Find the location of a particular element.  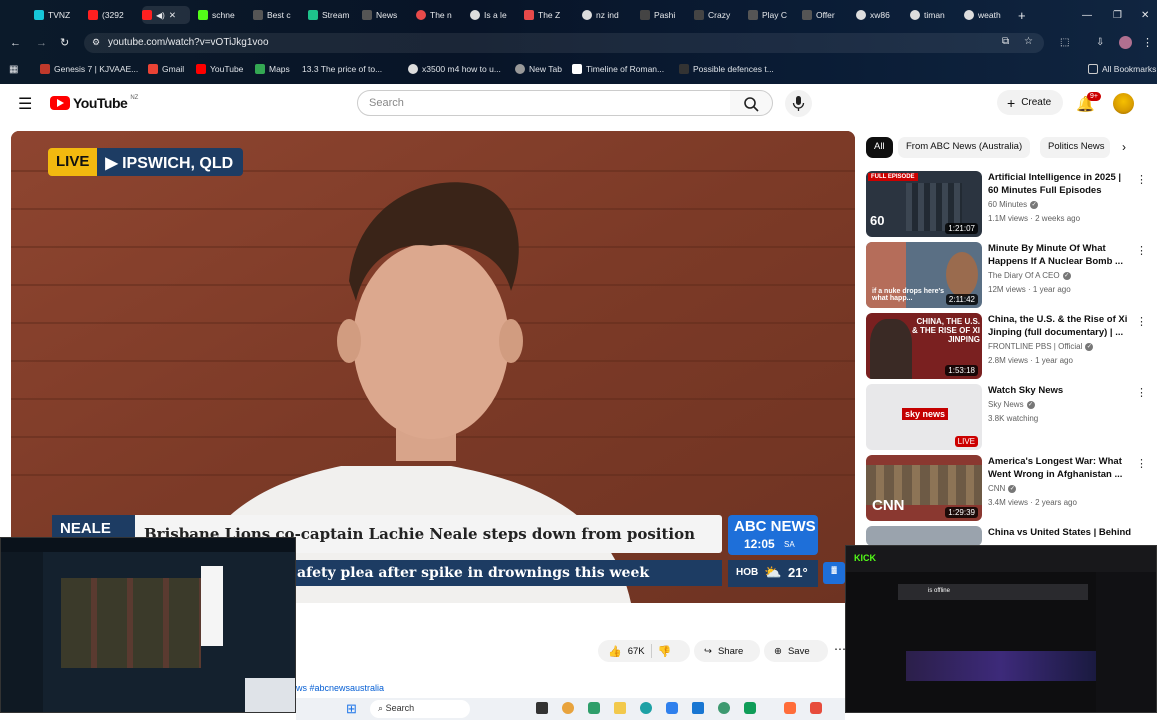

browser-tab: ◀) ✕ is located at coordinates (166, 15).